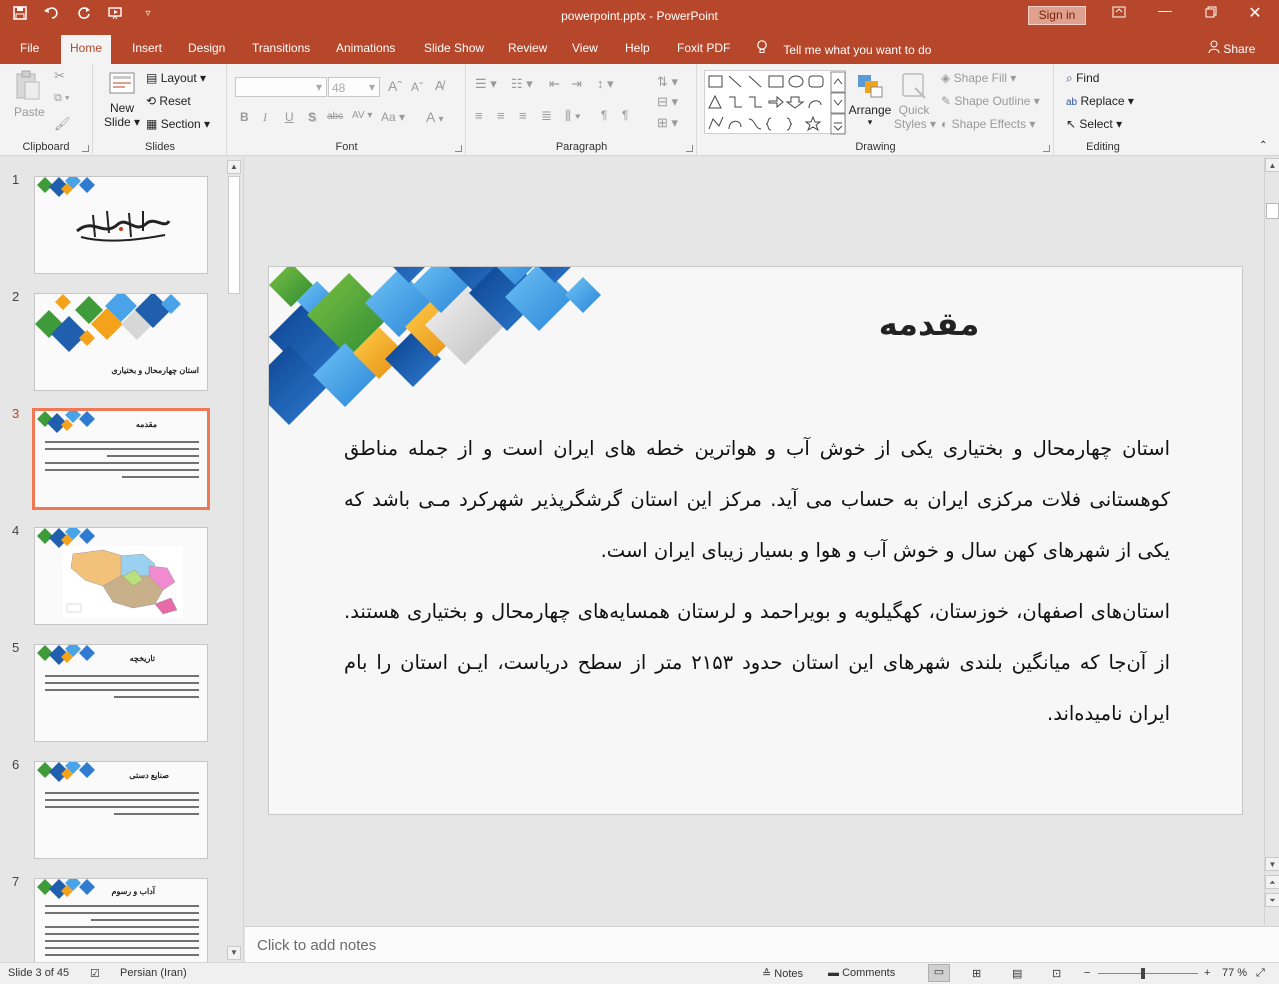  I want to click on arrange-button: Arrange ▾, so click(870, 100).